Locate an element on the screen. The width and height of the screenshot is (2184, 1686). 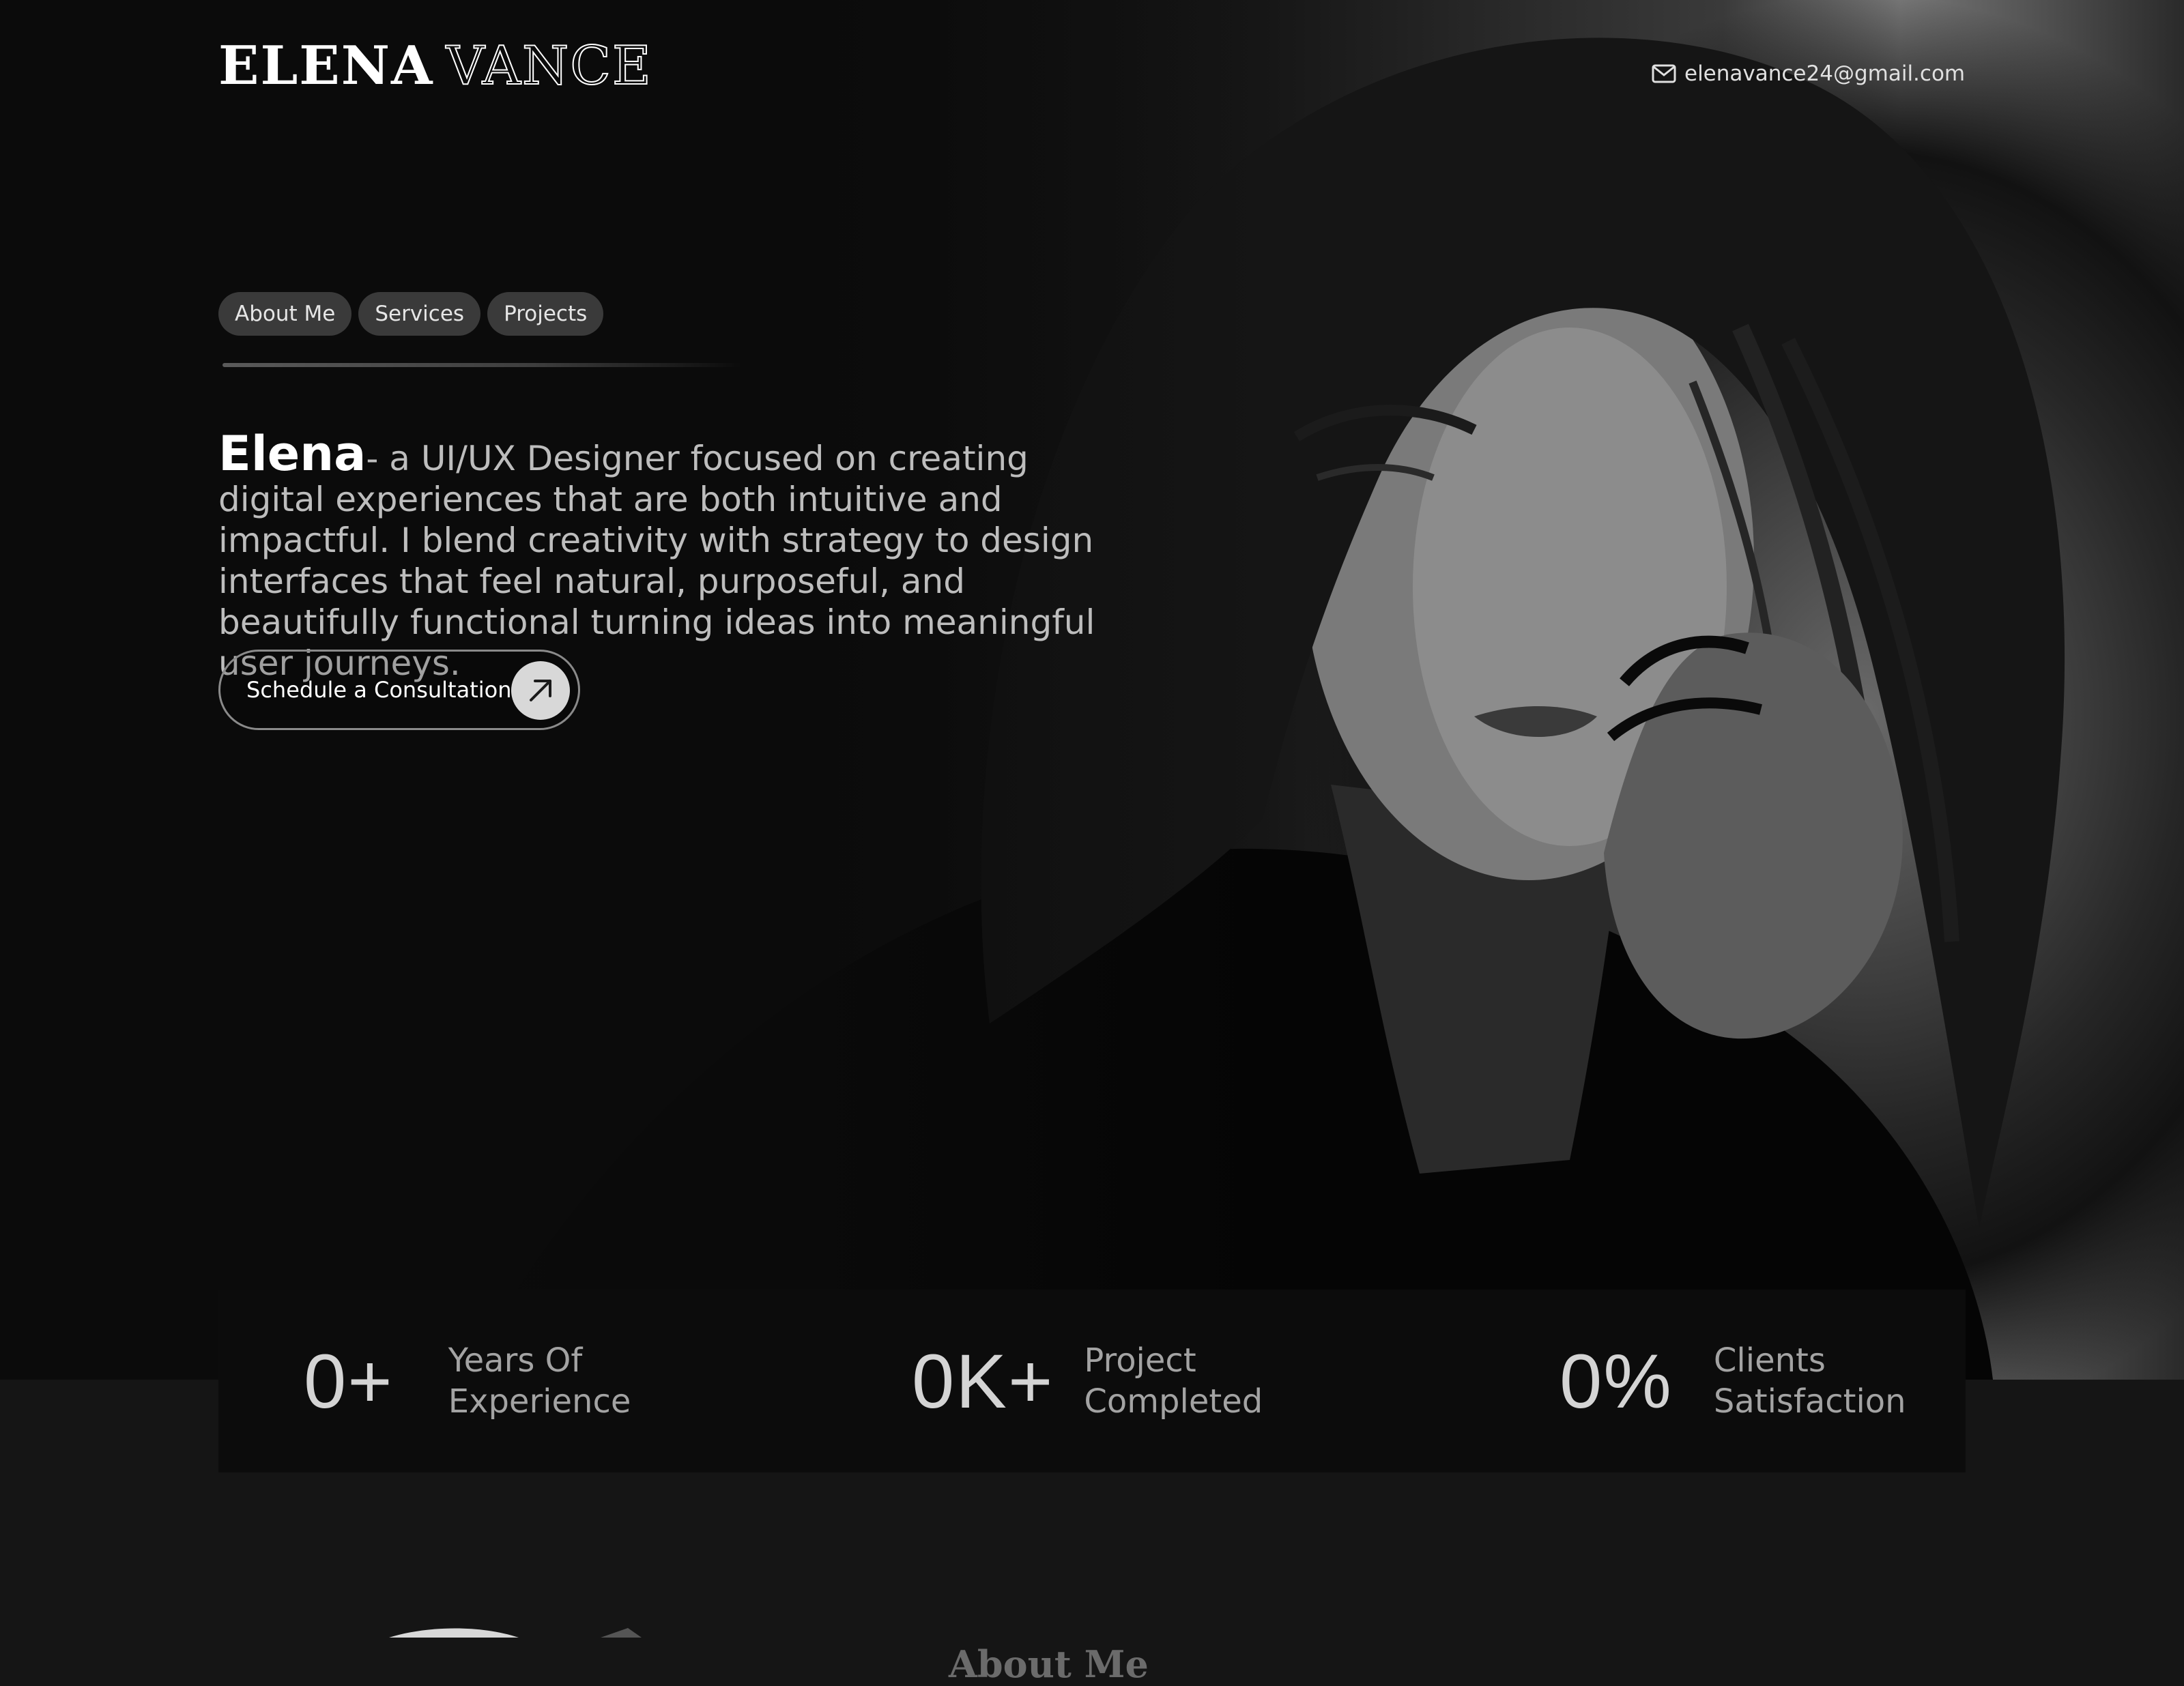
nav-item-projects: Projects is located at coordinates (545, 314).